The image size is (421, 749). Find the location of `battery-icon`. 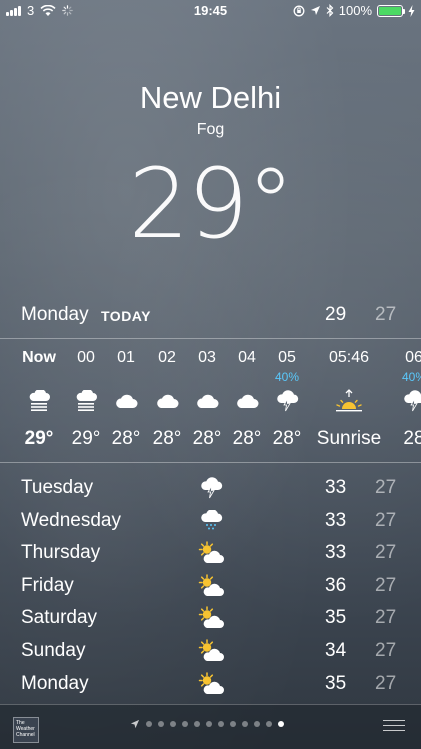

battery-icon is located at coordinates (391, 10).